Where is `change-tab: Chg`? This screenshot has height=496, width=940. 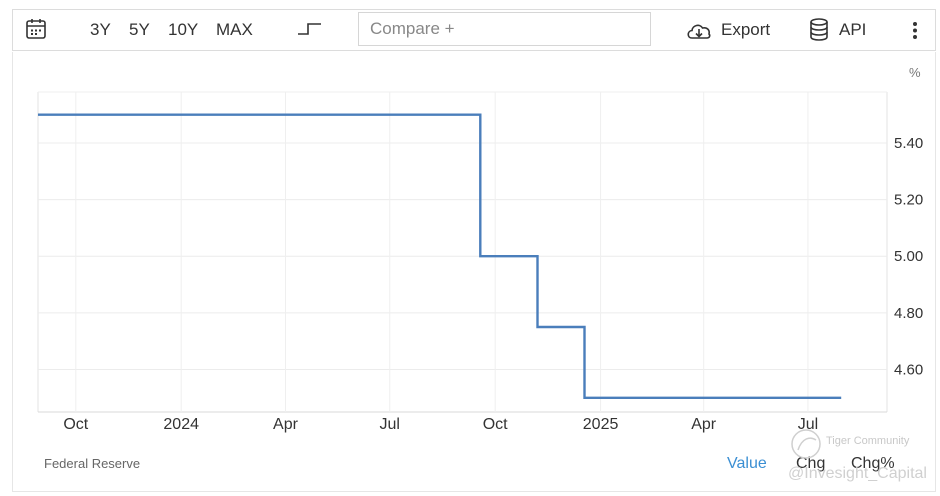 change-tab: Chg is located at coordinates (810, 464).